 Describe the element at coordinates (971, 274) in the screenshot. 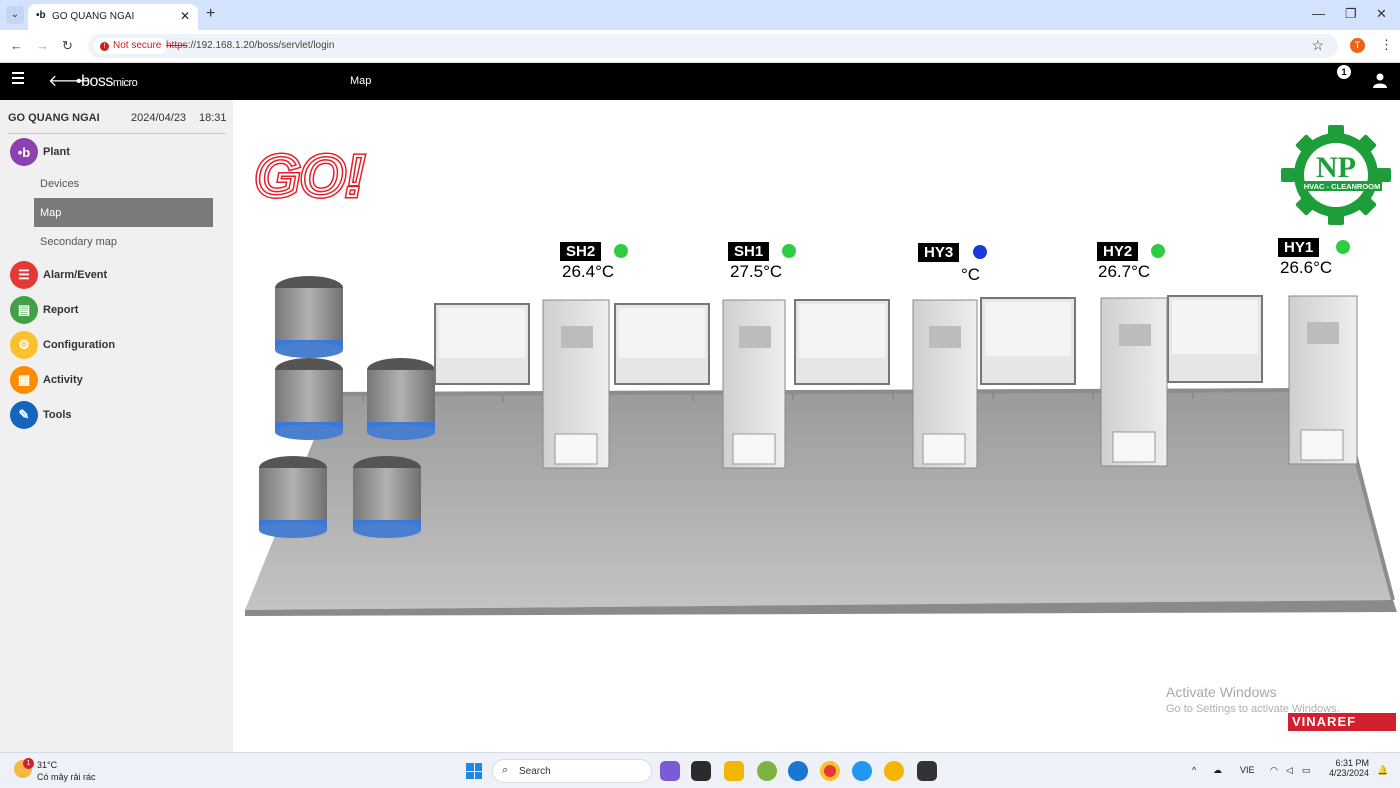

I see `unit-hy3-temperature: °C` at that location.